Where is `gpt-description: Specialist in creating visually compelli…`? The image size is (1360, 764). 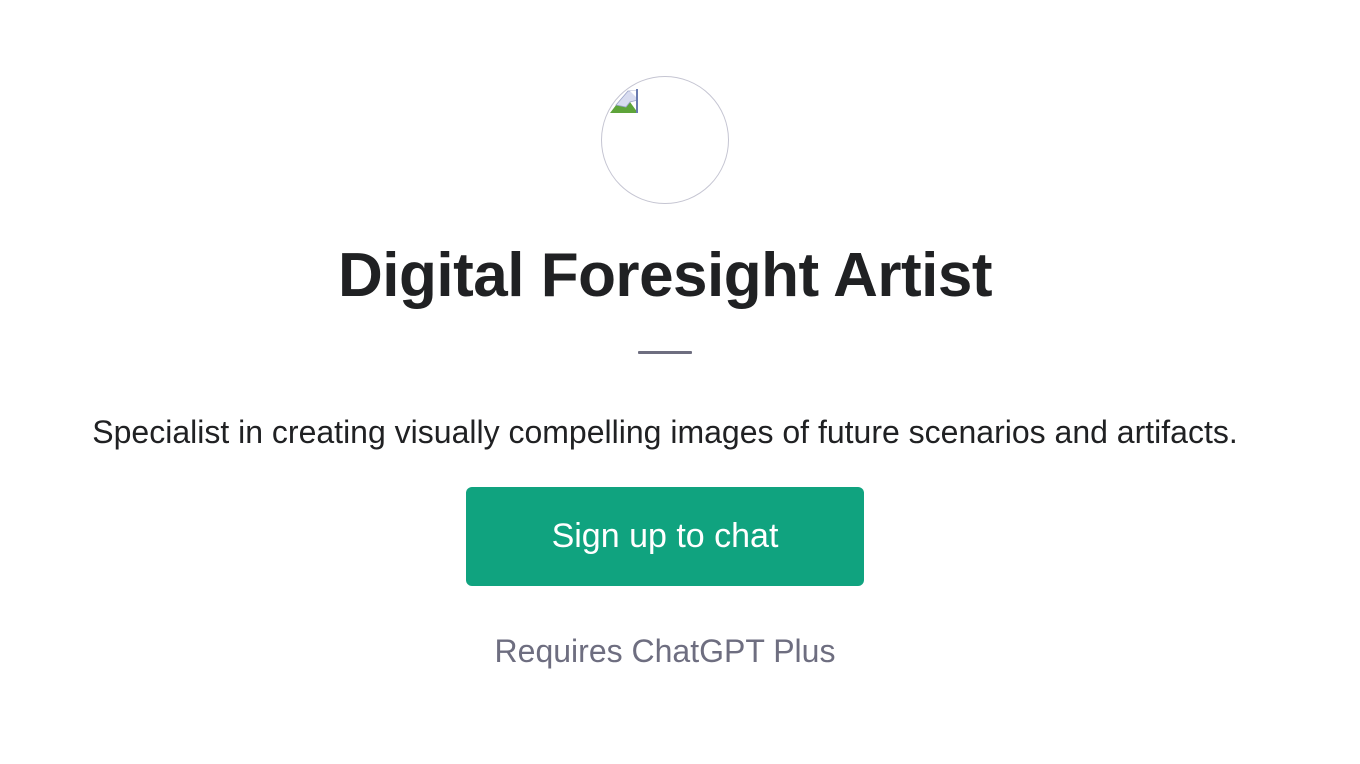
gpt-description: Specialist in creating visually compelli… is located at coordinates (665, 432).